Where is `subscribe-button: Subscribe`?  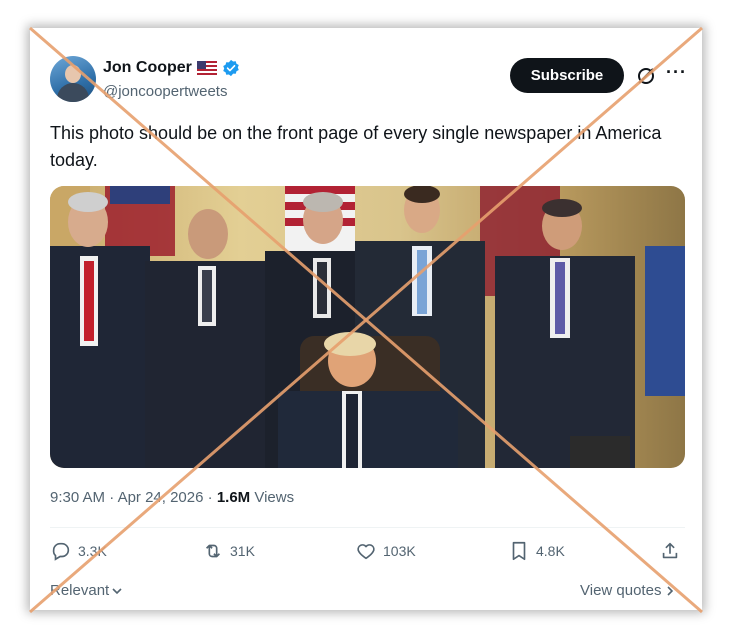 subscribe-button: Subscribe is located at coordinates (567, 75).